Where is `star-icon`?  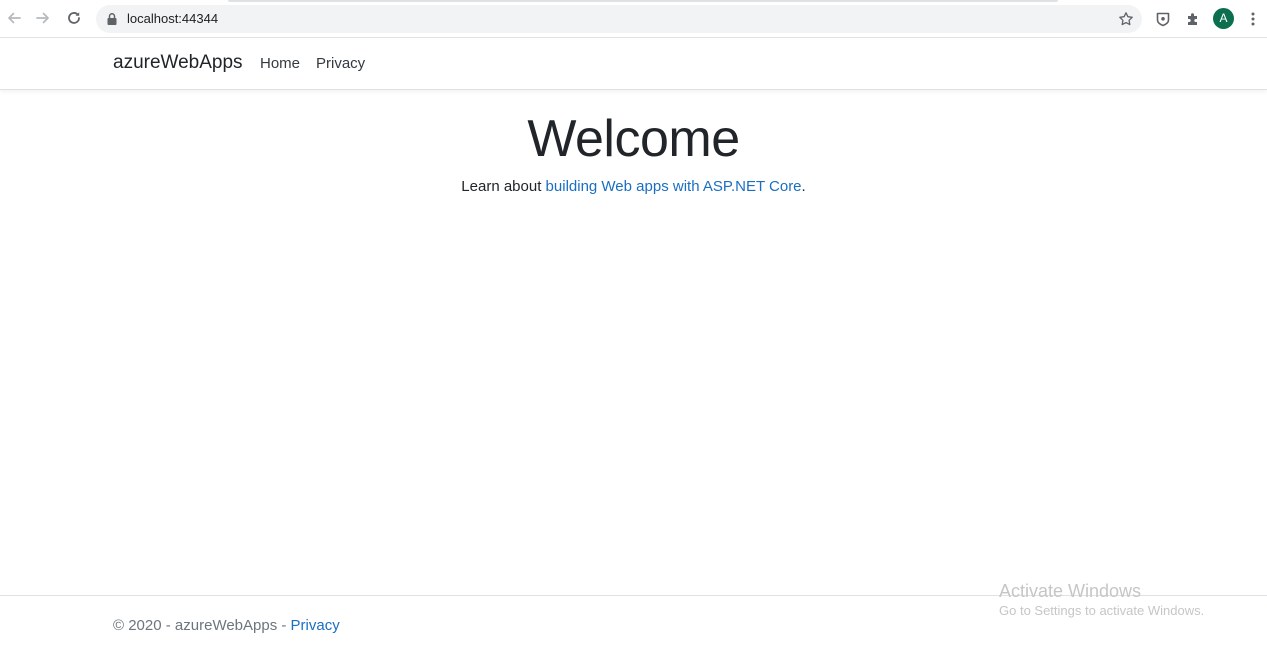 star-icon is located at coordinates (1126, 19).